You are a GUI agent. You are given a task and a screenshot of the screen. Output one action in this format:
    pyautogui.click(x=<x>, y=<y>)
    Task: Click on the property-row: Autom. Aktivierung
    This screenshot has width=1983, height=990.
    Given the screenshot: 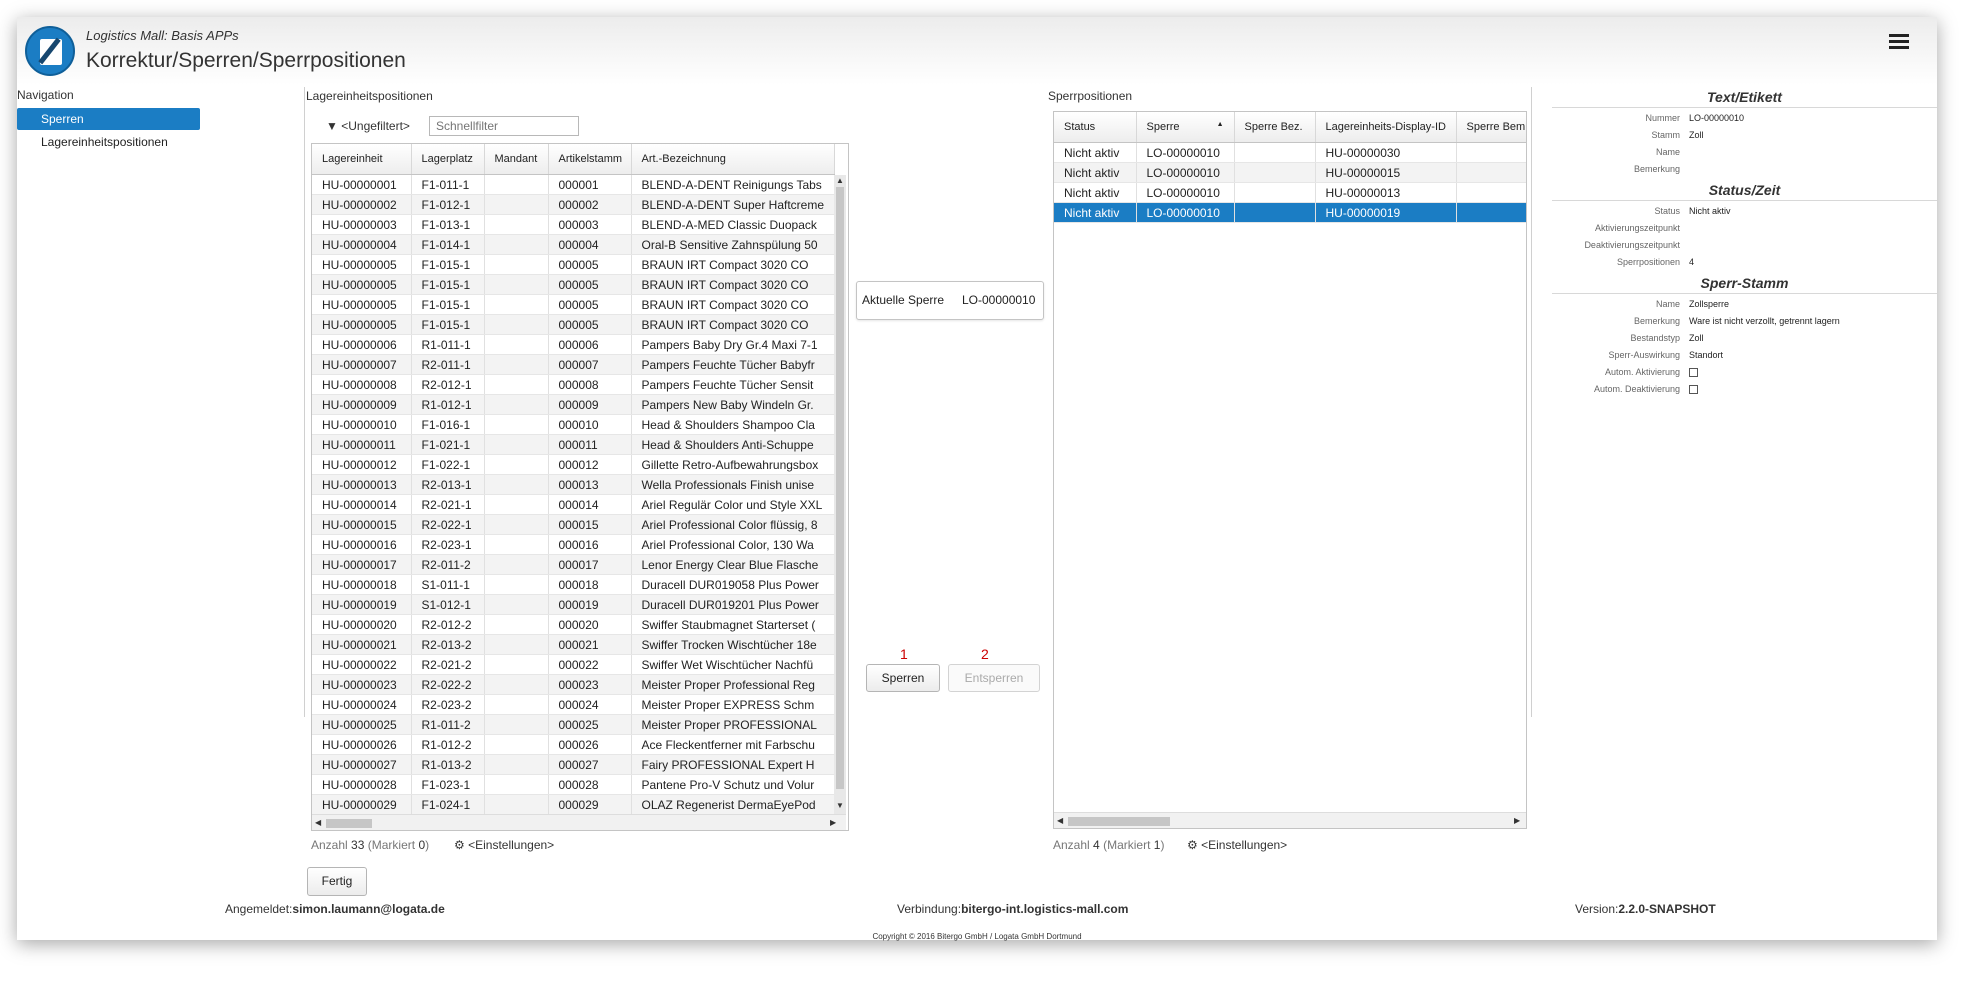 What is the action you would take?
    pyautogui.click(x=1744, y=372)
    